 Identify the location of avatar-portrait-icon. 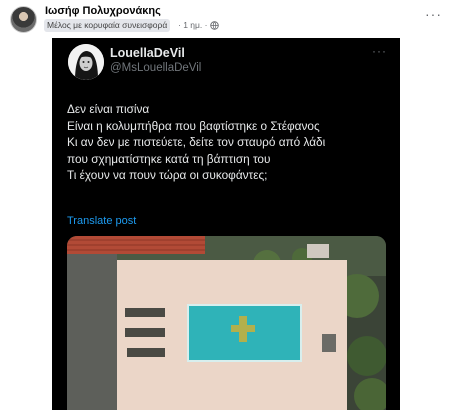
(86, 62).